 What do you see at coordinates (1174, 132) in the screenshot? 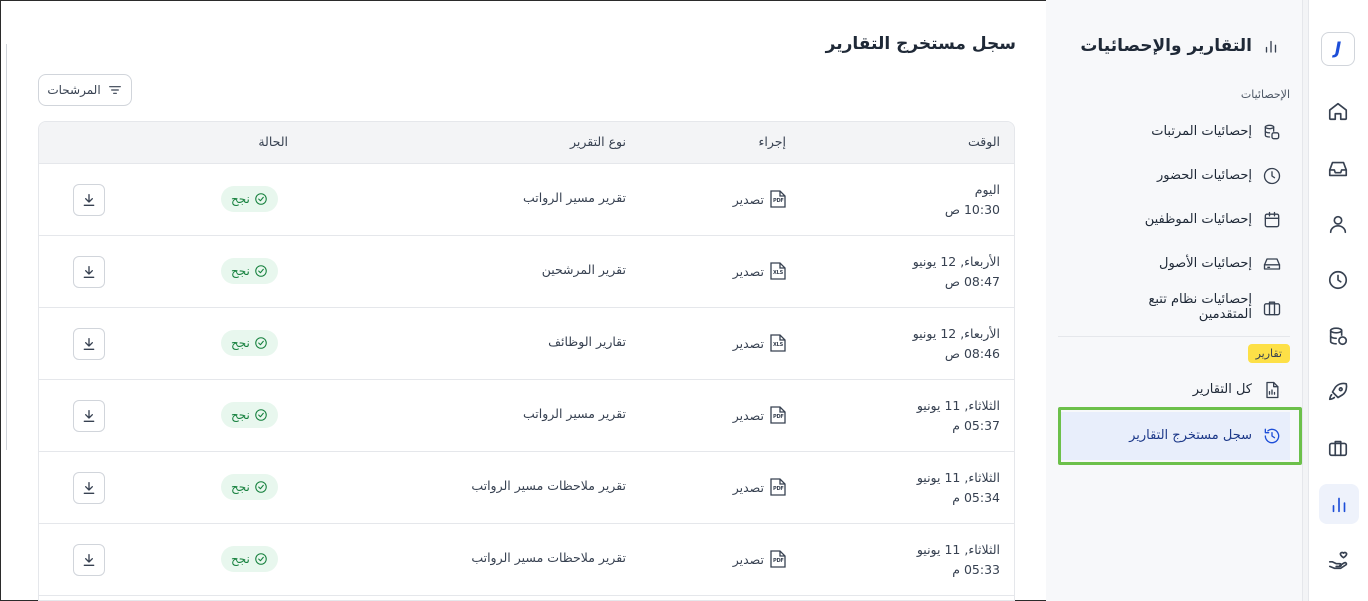
I see `nav-item-payroll-stats: إحصائيات المرتبات` at bounding box center [1174, 132].